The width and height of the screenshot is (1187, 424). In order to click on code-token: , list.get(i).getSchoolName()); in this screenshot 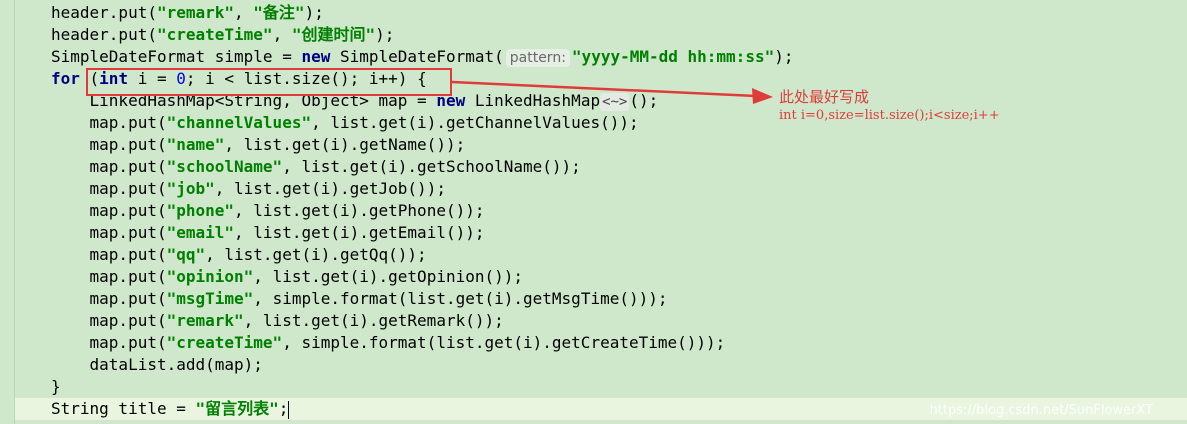, I will do `click(431, 166)`.